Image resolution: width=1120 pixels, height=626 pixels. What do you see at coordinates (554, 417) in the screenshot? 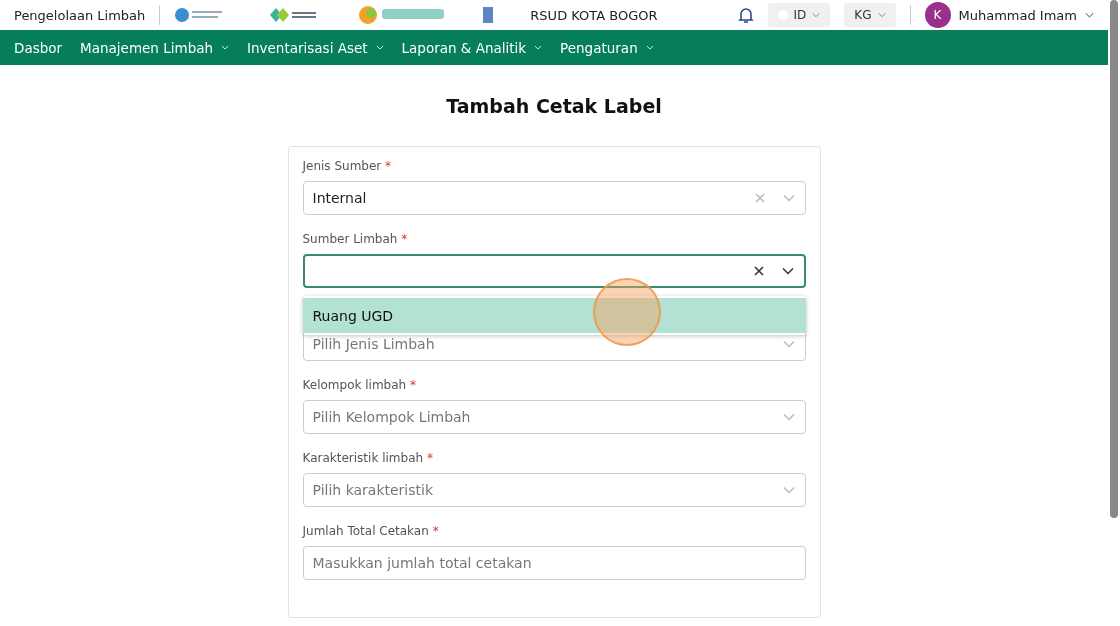
I see `select-field: Pilih Kelompok Limbah` at bounding box center [554, 417].